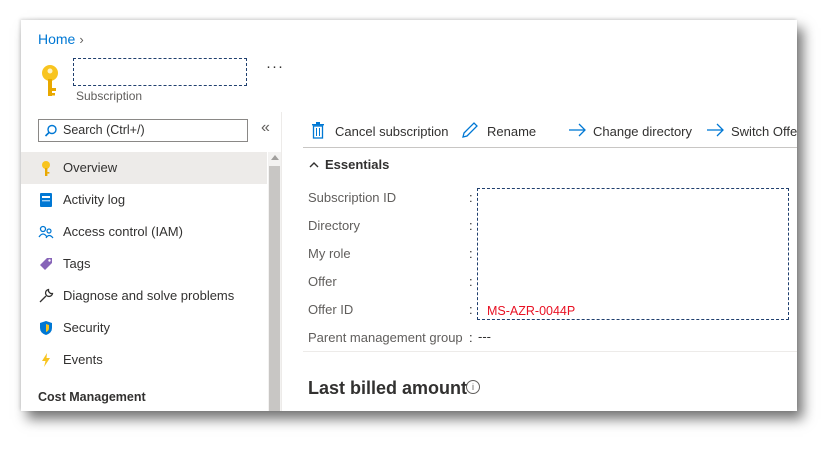 The height and width of the screenshot is (453, 839). Describe the element at coordinates (275, 157) in the screenshot. I see `scroll-up-arrow-icon` at that location.